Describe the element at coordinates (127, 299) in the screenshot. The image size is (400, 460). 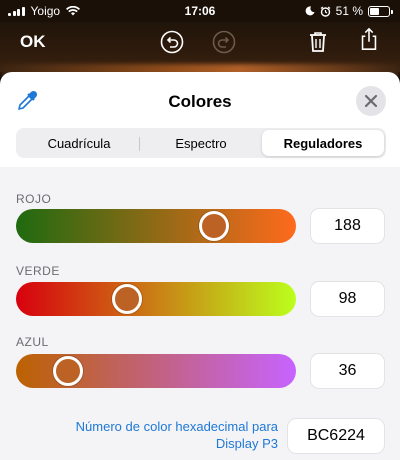
I see `green-slider-knob` at that location.